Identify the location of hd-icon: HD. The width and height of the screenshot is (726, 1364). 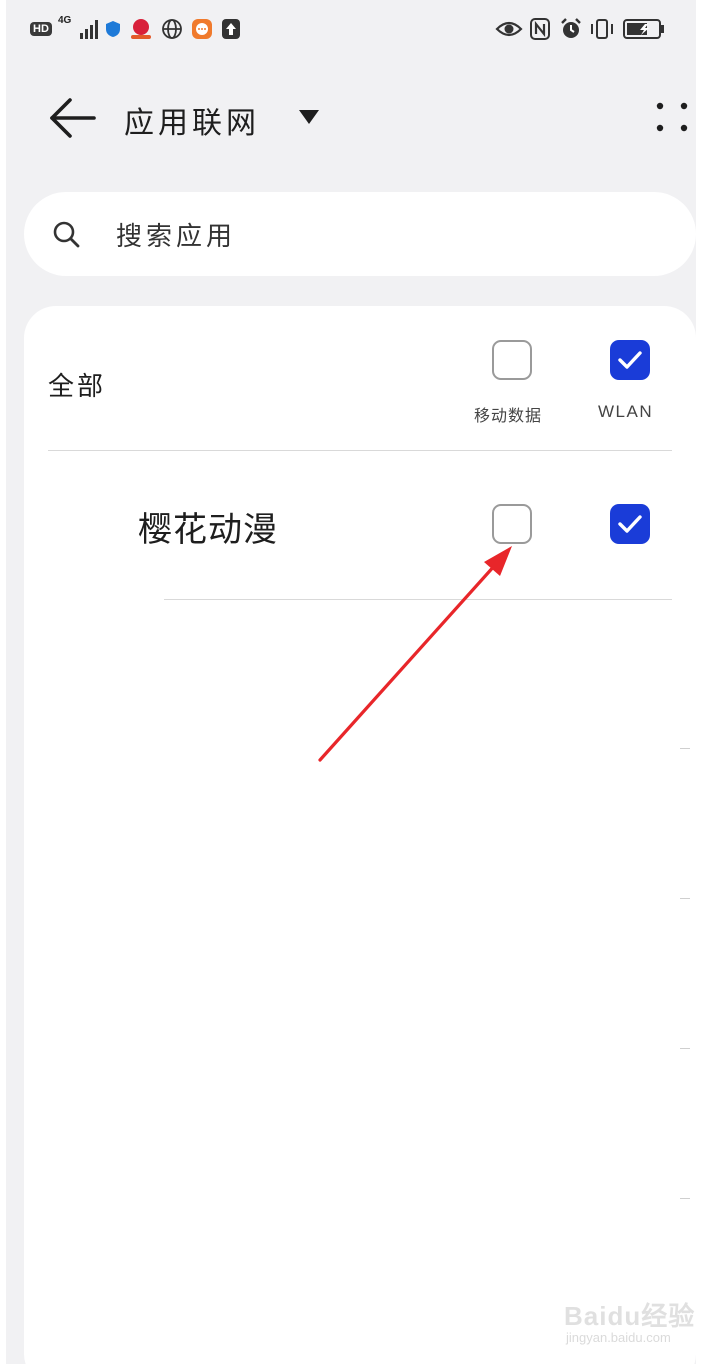
(41, 29).